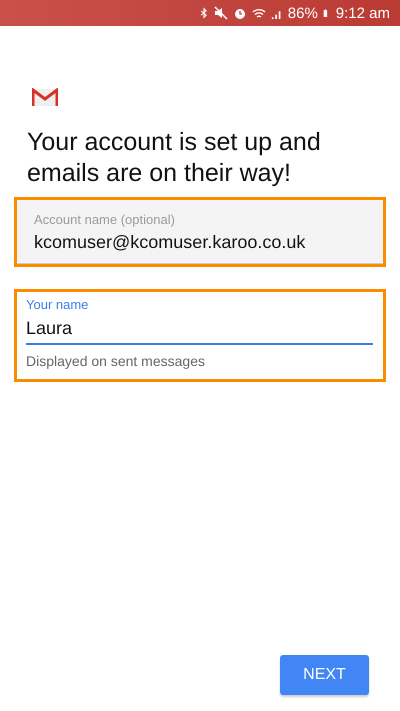 The image size is (400, 711). What do you see at coordinates (116, 361) in the screenshot?
I see `helper-text: Displayed on sent messages` at bounding box center [116, 361].